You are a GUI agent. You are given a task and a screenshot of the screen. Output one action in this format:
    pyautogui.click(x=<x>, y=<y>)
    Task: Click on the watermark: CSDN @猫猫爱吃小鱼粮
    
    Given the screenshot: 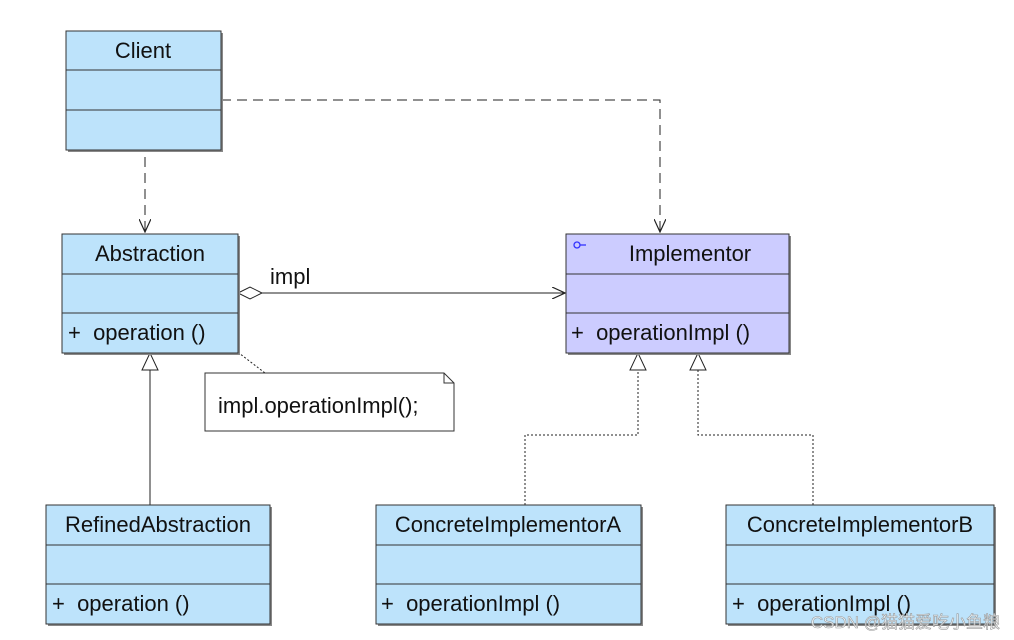 What is the action you would take?
    pyautogui.click(x=905, y=622)
    